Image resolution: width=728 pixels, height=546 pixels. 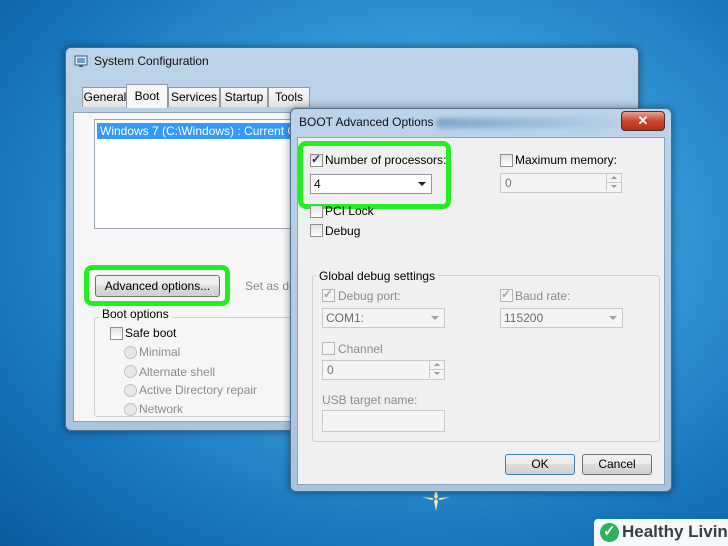 I want to click on baud-rate-dropdown: 115200, so click(x=561, y=318).